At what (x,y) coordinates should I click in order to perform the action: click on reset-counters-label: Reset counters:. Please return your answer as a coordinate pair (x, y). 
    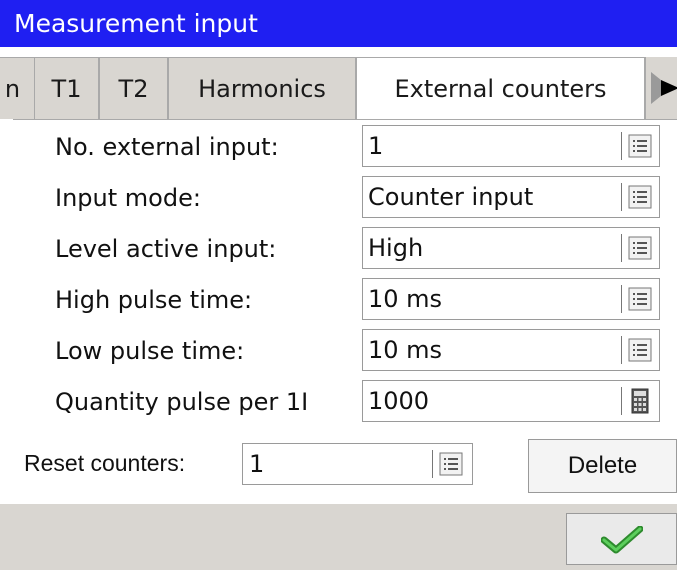
    Looking at the image, I should click on (105, 463).